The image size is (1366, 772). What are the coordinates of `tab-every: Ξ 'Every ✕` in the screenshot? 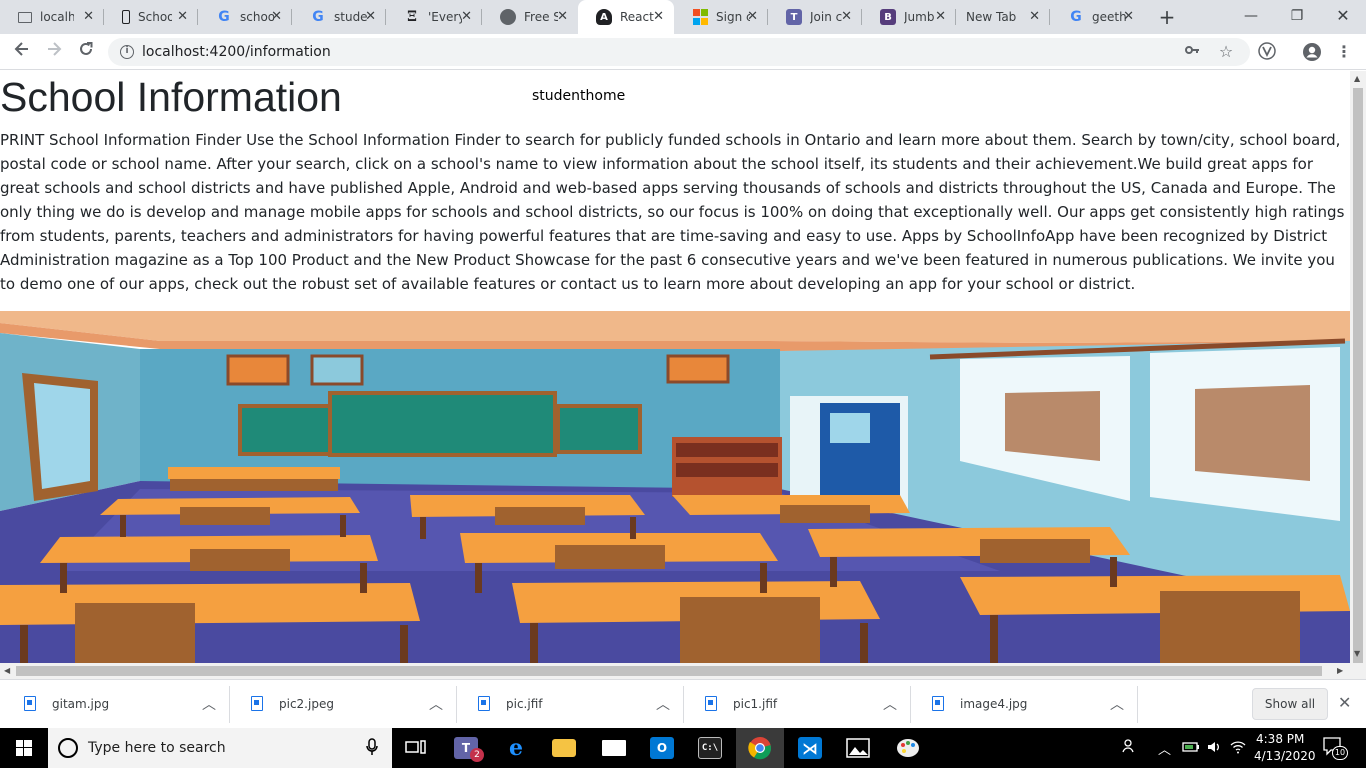 It's located at (434, 17).